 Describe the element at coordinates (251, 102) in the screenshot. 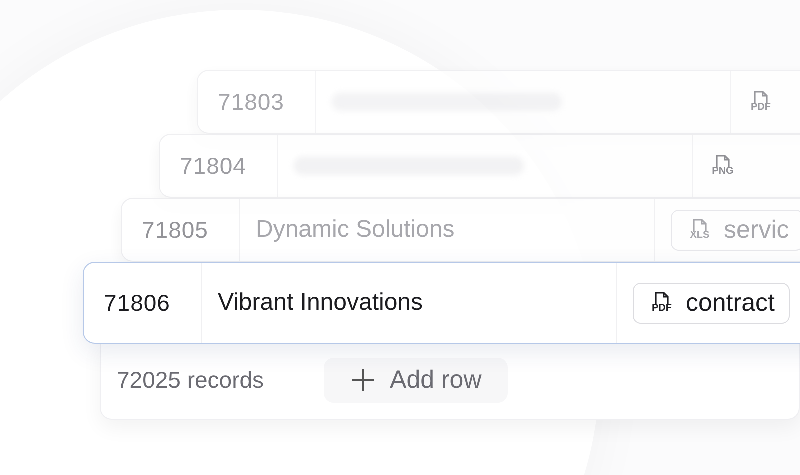

I see `row-id: 71803` at that location.